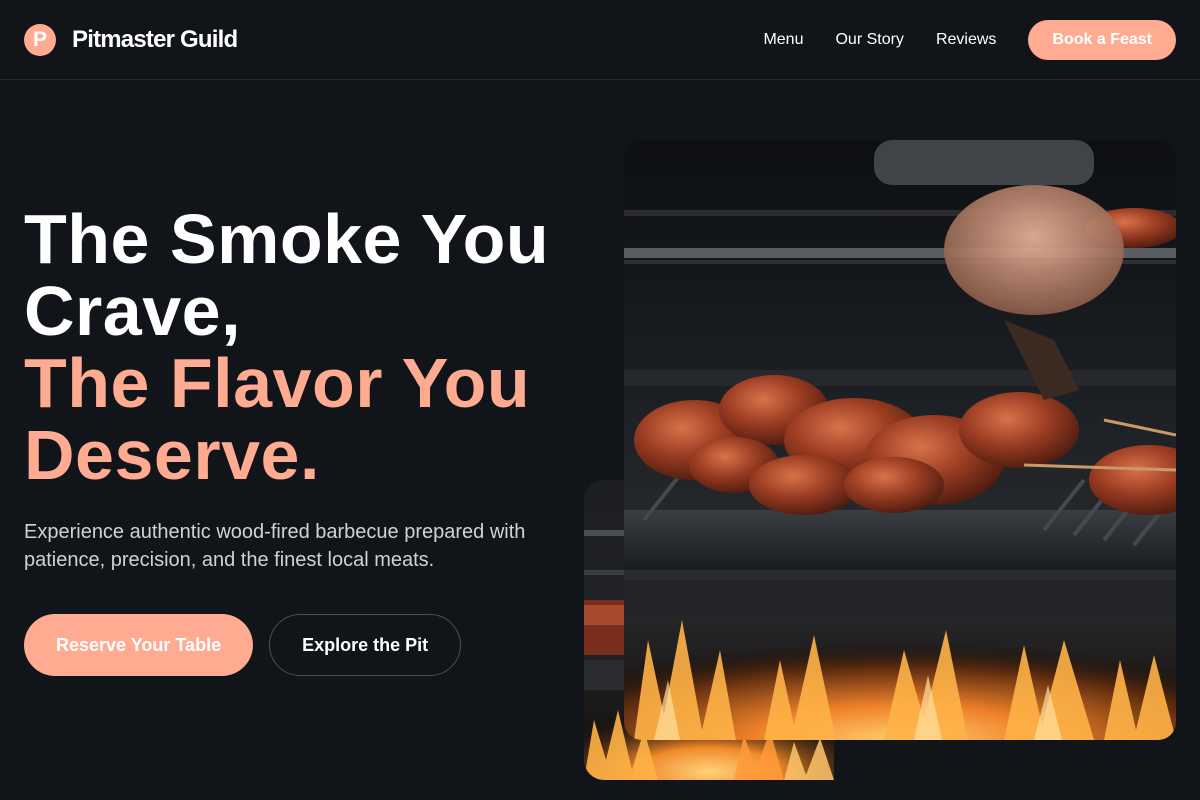 The width and height of the screenshot is (1200, 800). I want to click on nav-link-our-story: Our Story, so click(869, 40).